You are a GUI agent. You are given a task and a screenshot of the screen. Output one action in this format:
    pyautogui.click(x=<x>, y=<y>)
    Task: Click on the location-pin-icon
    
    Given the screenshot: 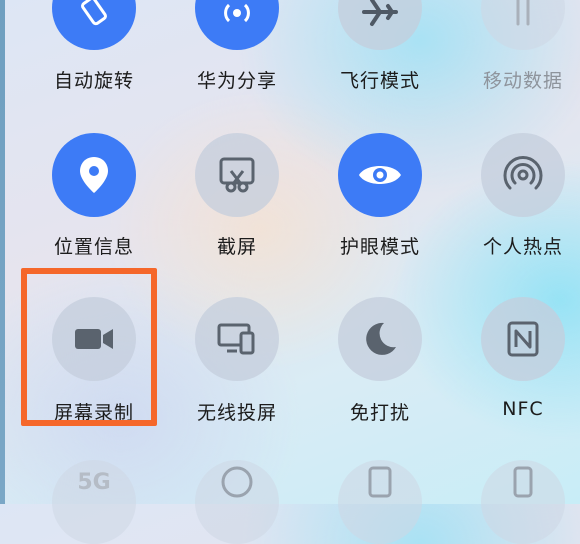 What is the action you would take?
    pyautogui.click(x=94, y=175)
    